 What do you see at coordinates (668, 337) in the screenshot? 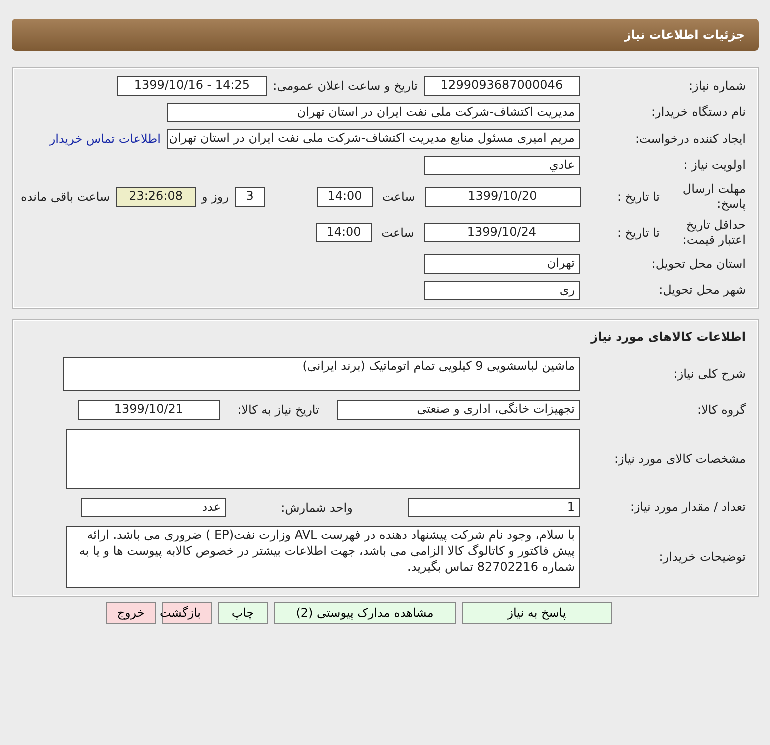
I see `section-title: اطلاعات کالاهای مورد نیاز` at bounding box center [668, 337].